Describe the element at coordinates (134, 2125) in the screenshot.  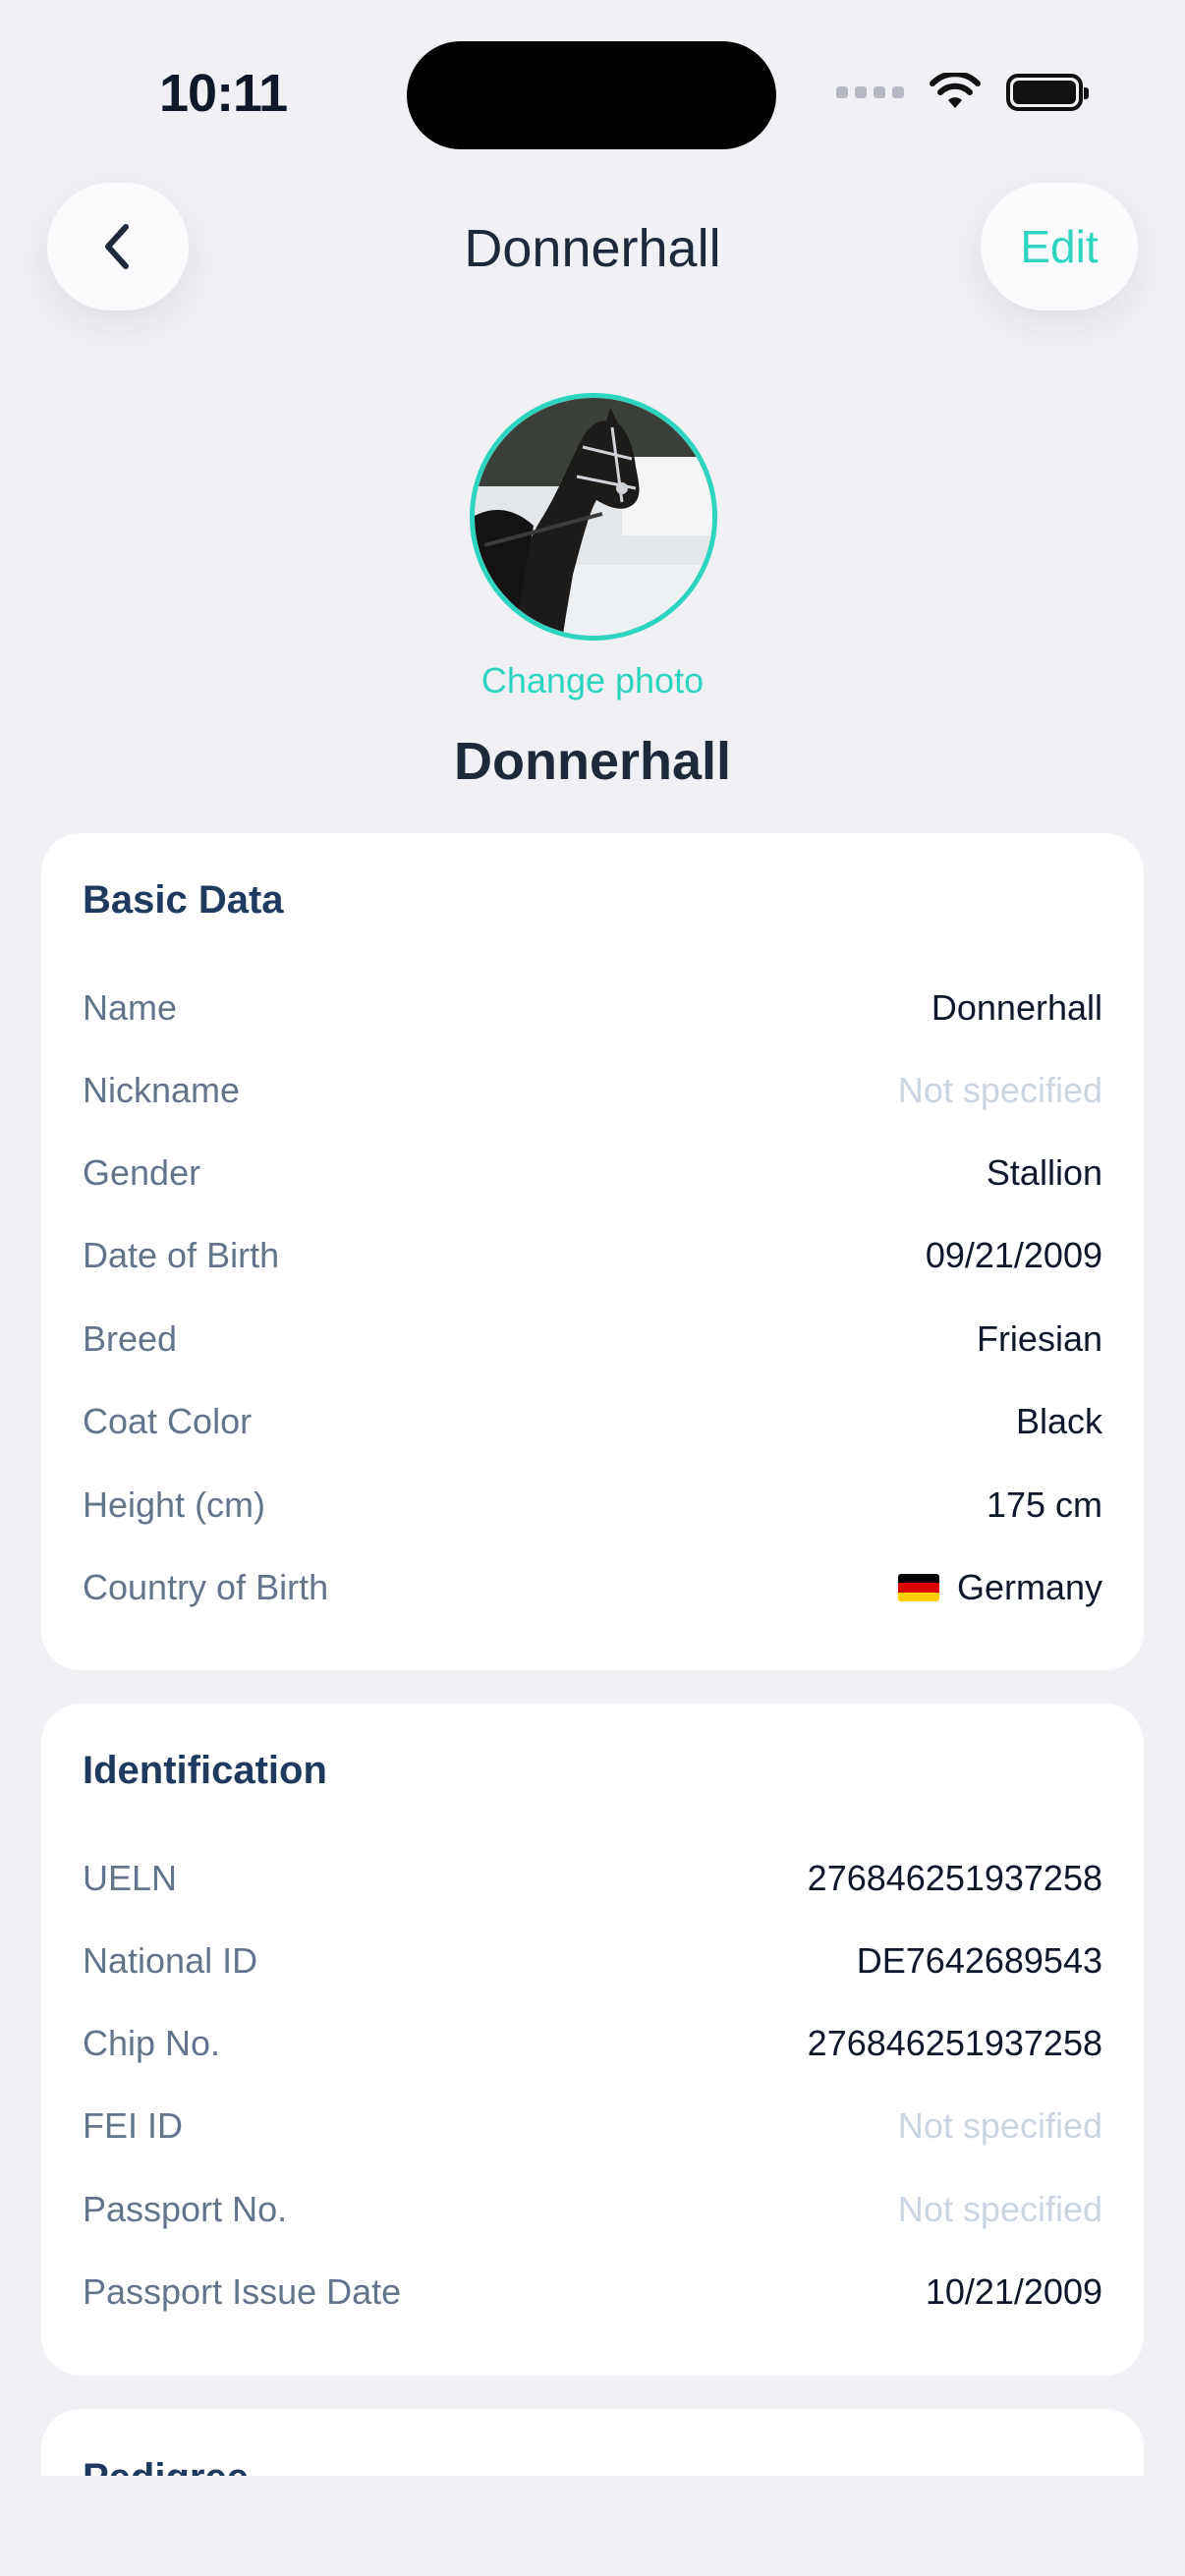
I see `row-label: FEI ID` at that location.